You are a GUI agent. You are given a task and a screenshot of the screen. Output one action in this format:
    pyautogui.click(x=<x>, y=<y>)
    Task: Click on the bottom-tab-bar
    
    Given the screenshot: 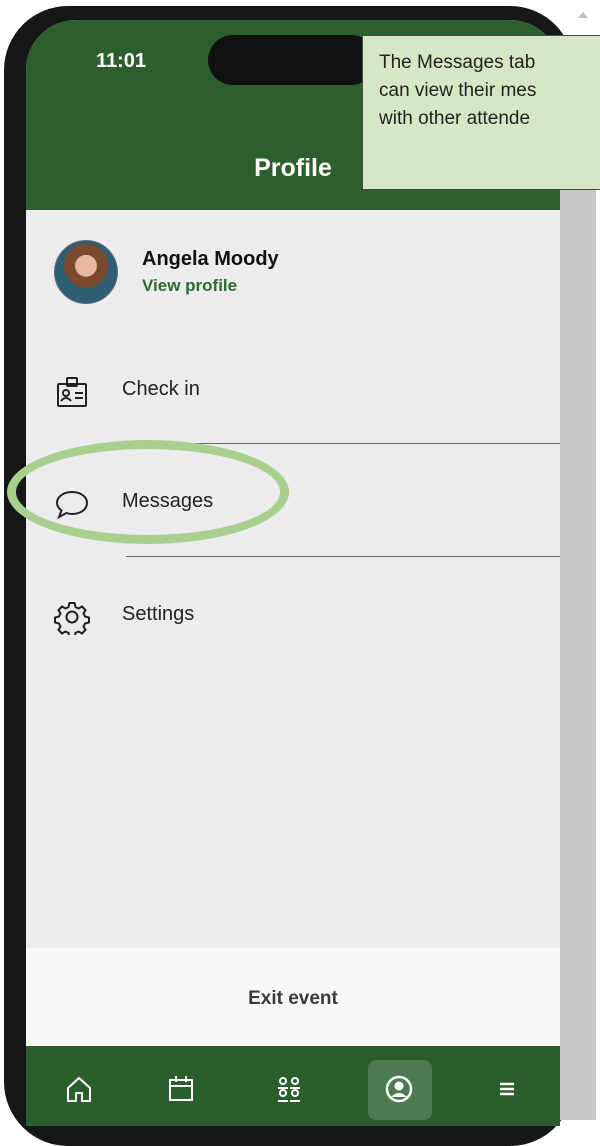 What is the action you would take?
    pyautogui.click(x=293, y=1086)
    